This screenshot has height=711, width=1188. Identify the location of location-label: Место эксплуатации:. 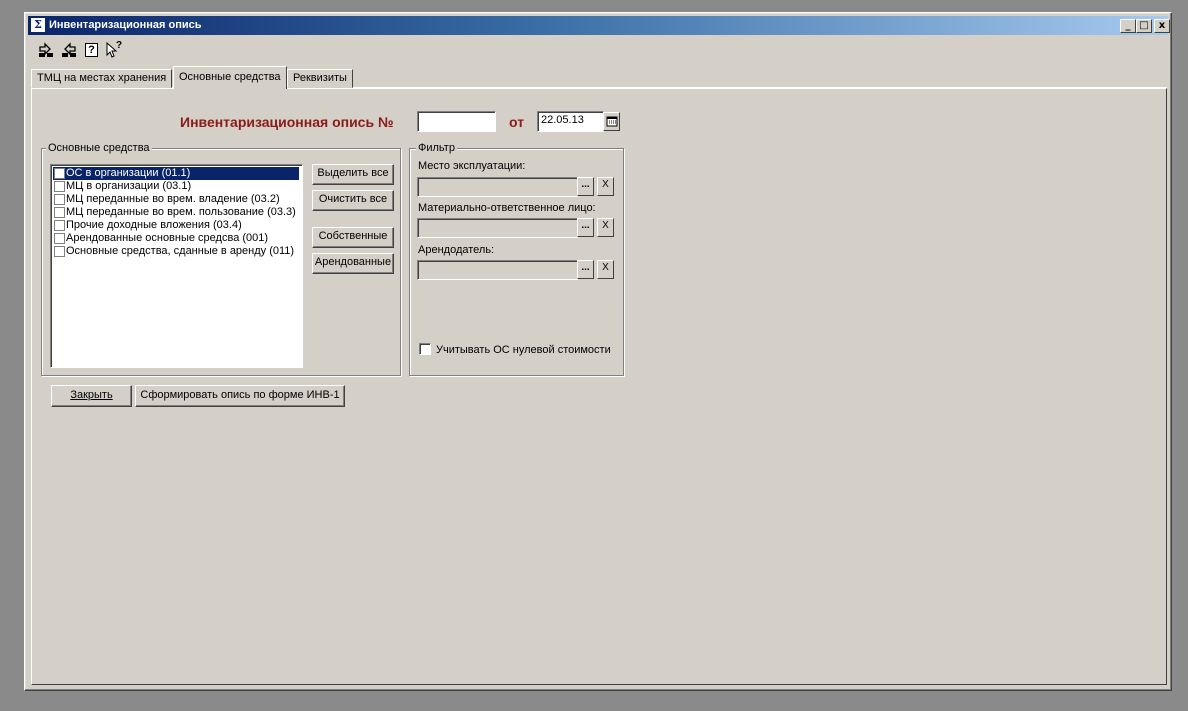
(472, 166).